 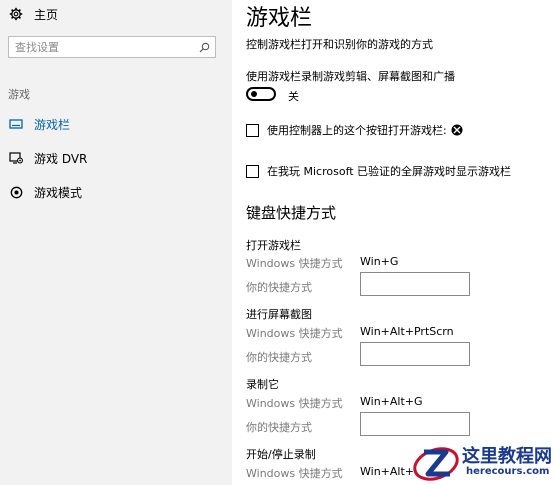 What do you see at coordinates (357, 130) in the screenshot?
I see `controller-button-label: 使用控制器上的这个按钮打开游戏栏:` at bounding box center [357, 130].